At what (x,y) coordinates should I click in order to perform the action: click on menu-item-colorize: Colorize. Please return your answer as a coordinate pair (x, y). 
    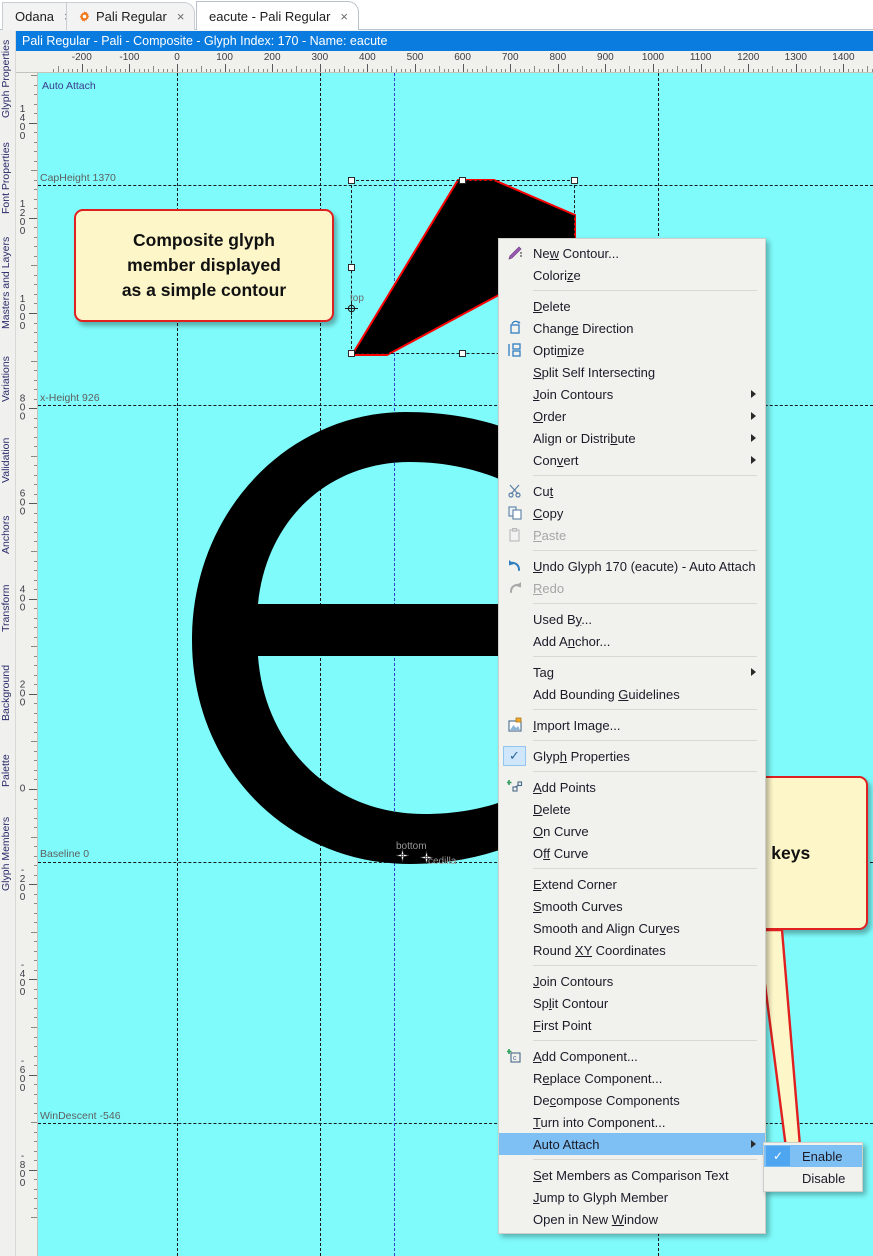
    Looking at the image, I should click on (632, 275).